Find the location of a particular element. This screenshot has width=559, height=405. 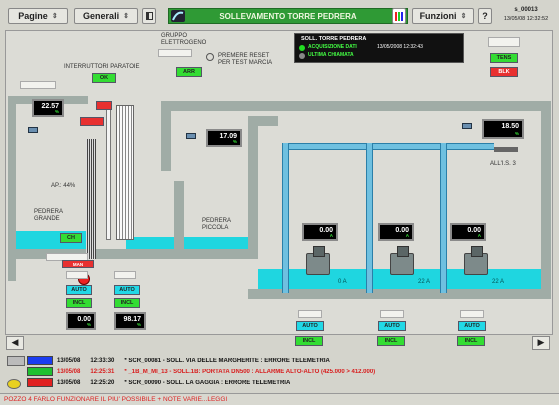

water-pedrera-piccola is located at coordinates (216, 243).